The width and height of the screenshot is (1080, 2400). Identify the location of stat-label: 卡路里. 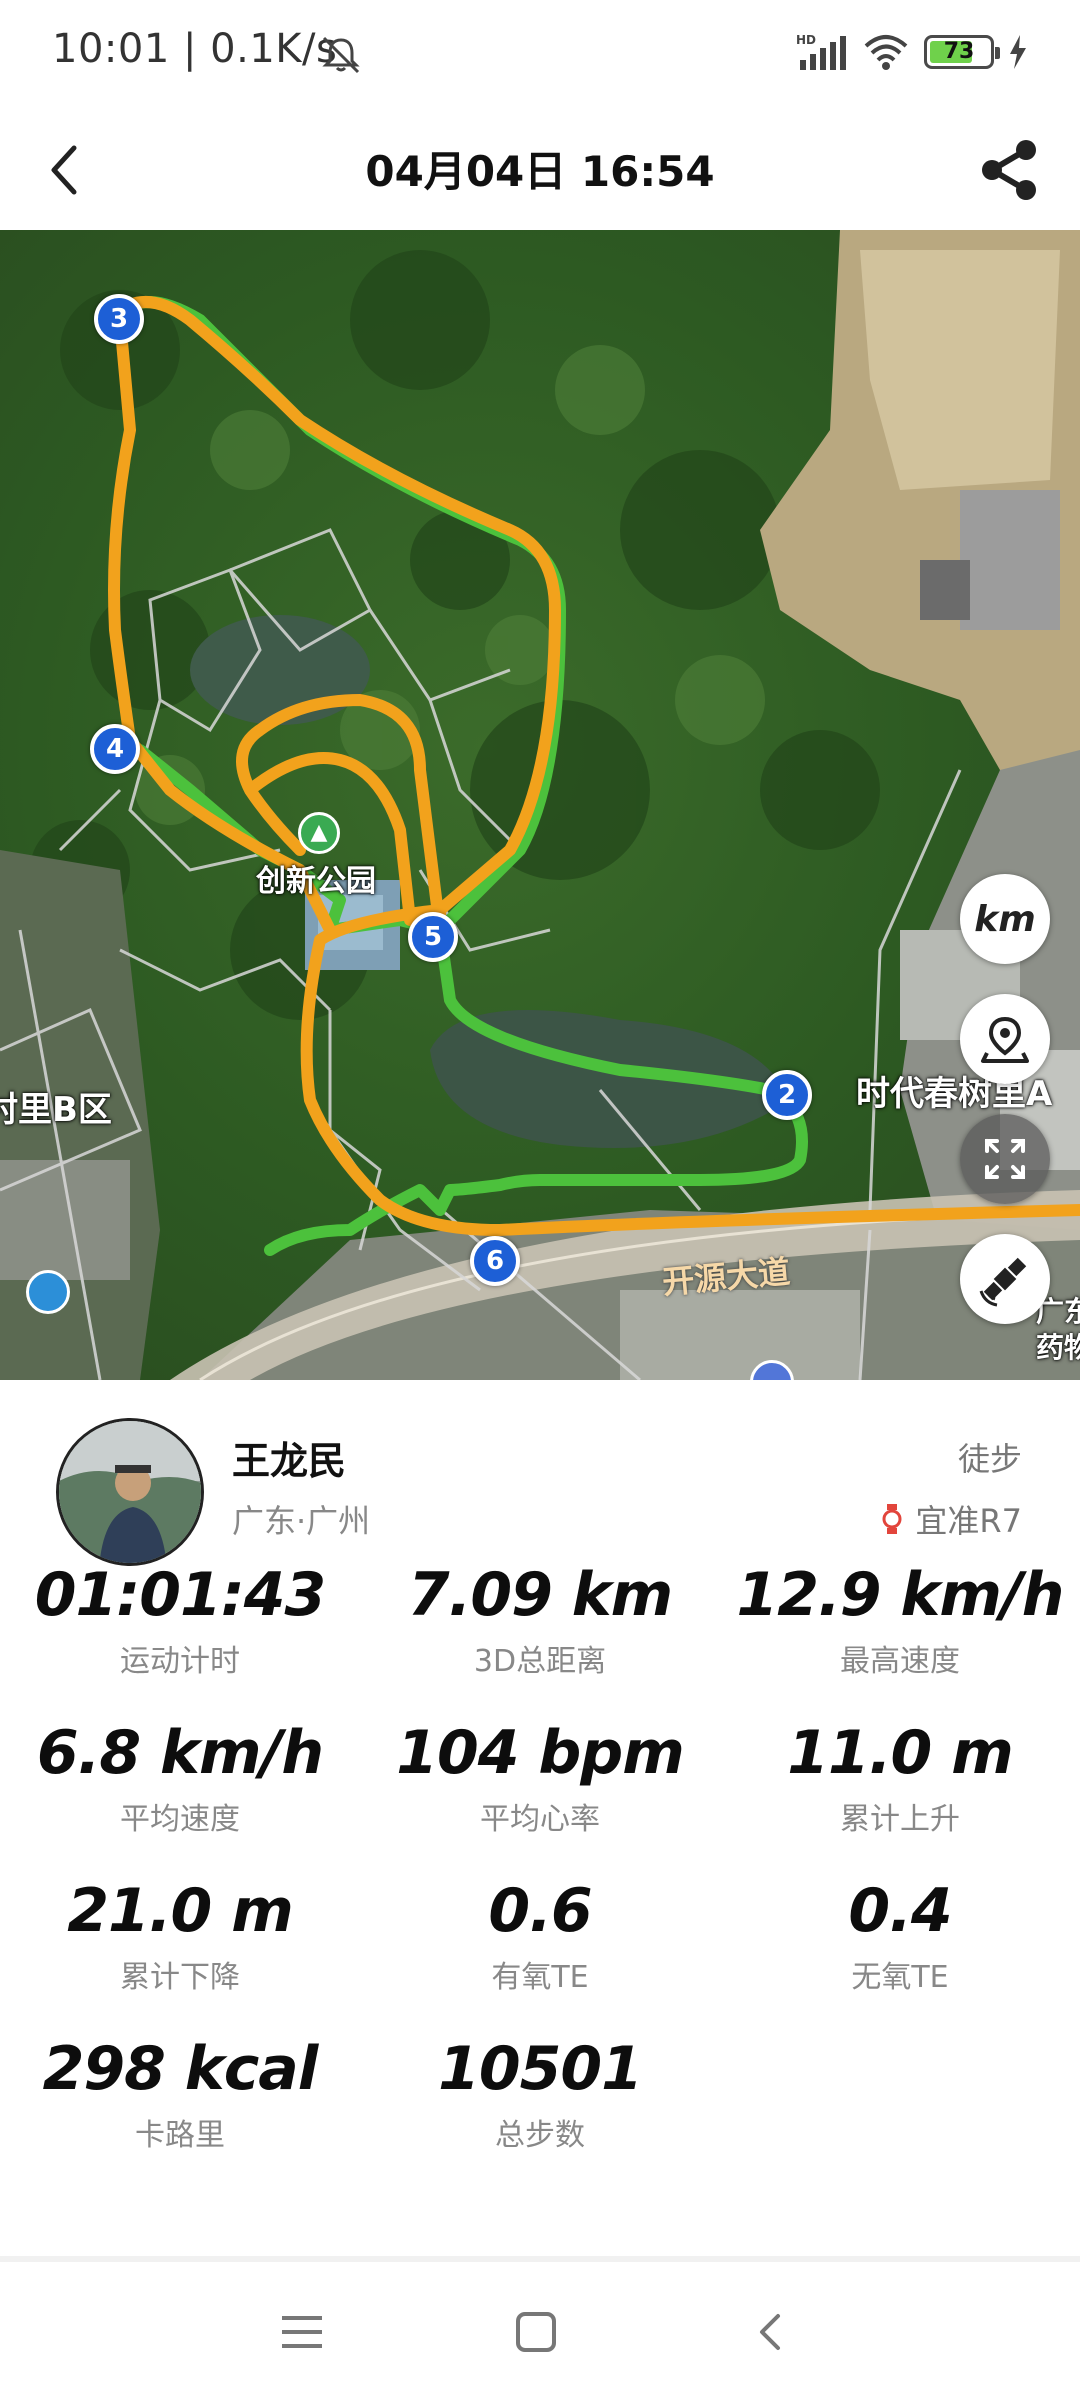
(180, 2135).